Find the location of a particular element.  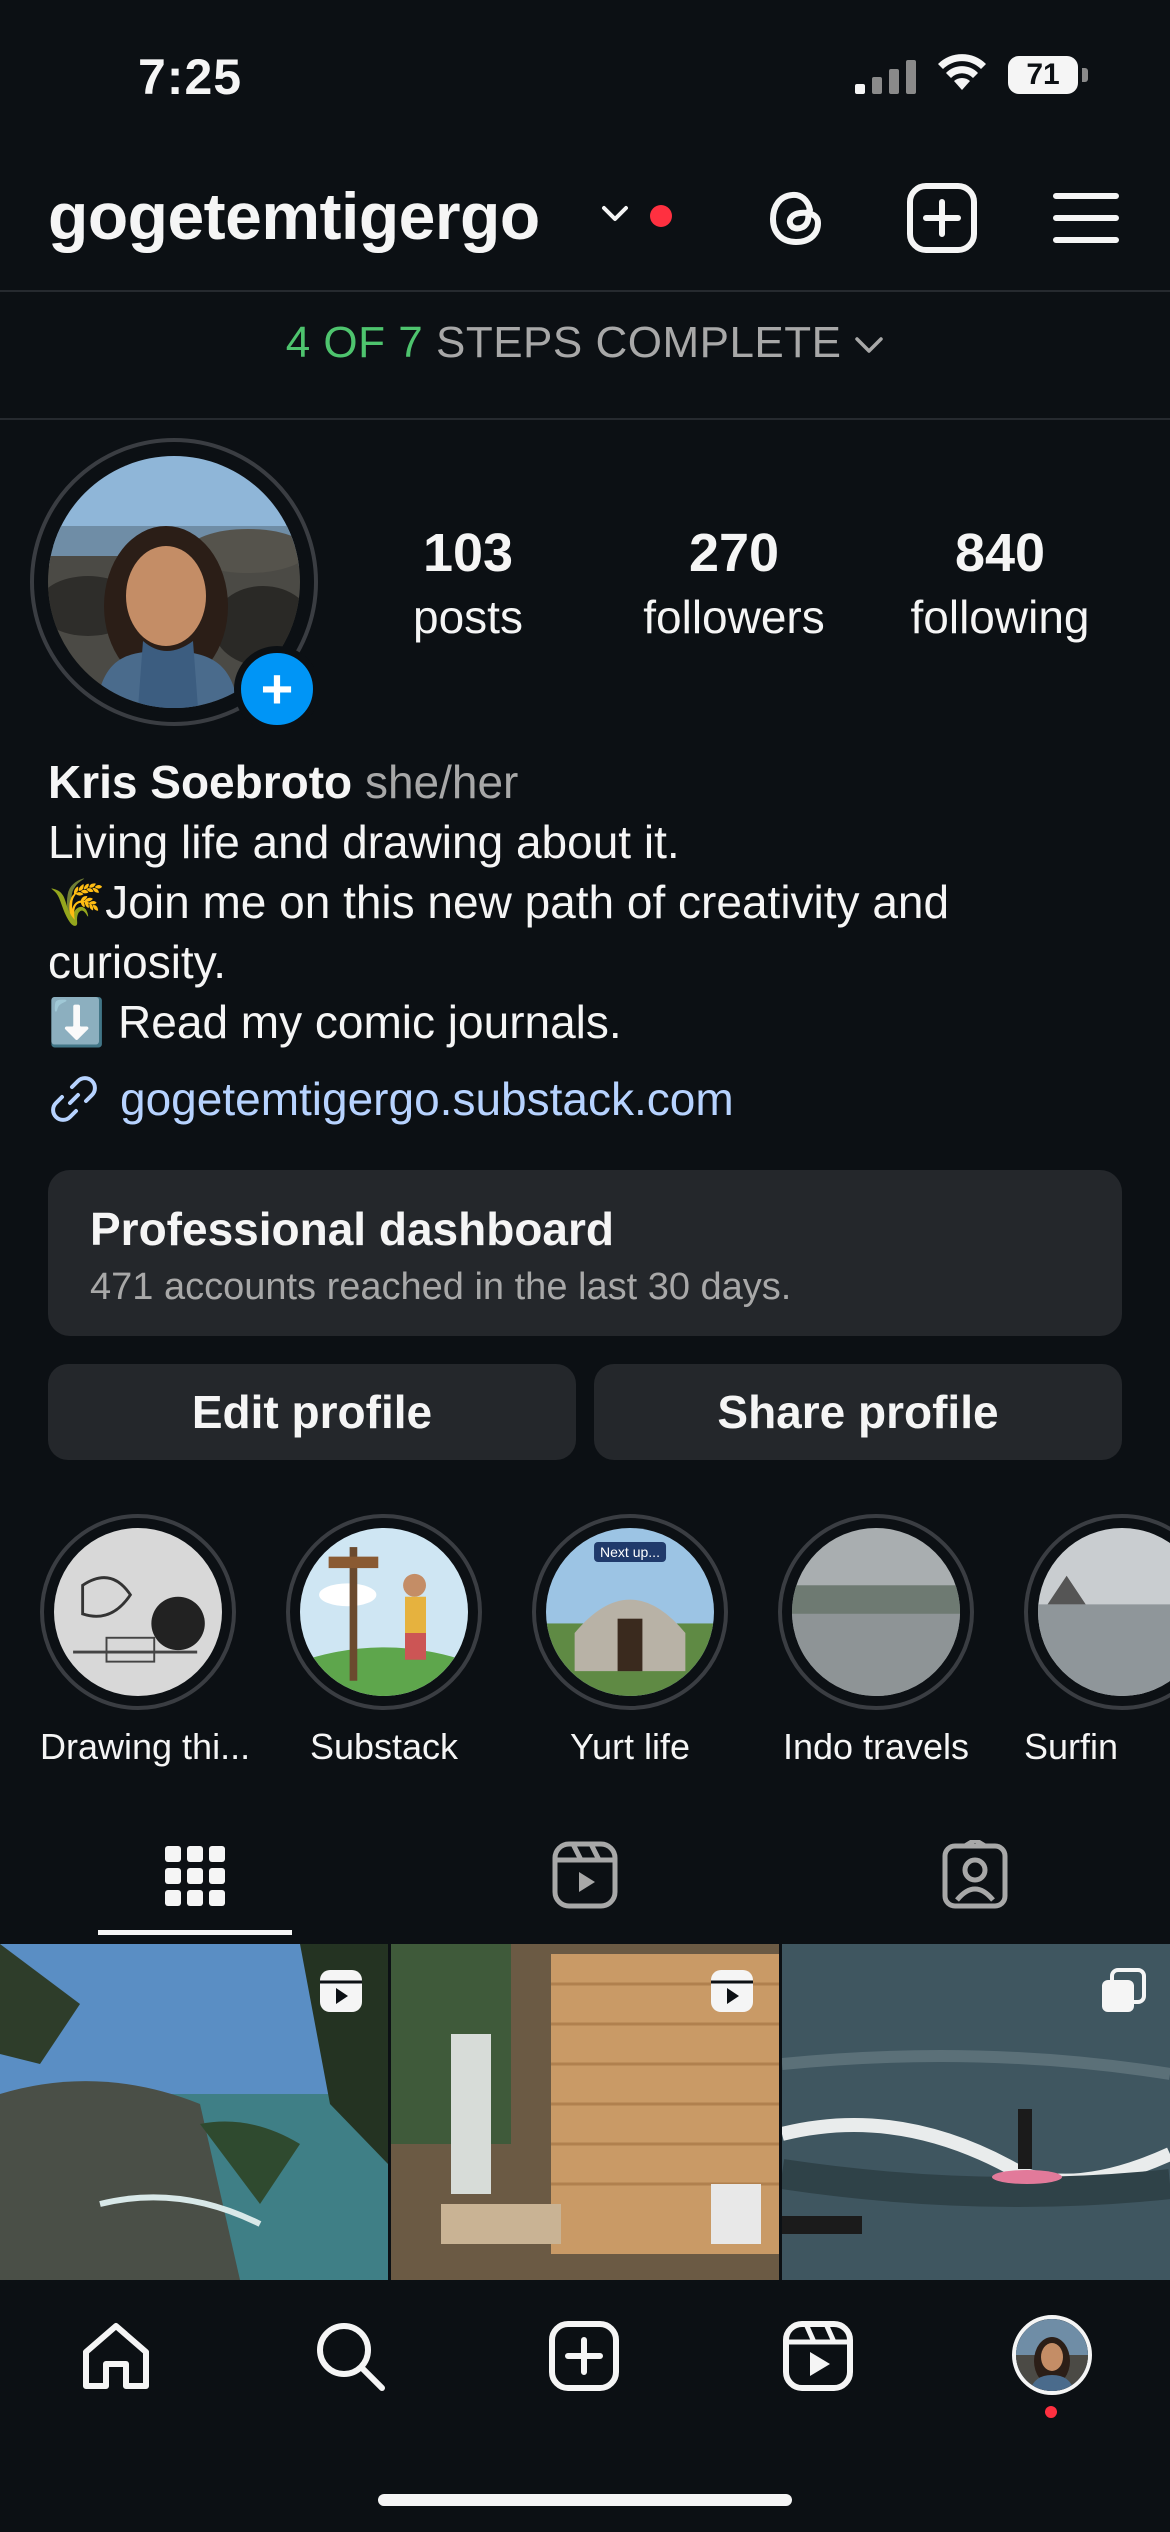

posts-value: 103 is located at coordinates (468, 553).